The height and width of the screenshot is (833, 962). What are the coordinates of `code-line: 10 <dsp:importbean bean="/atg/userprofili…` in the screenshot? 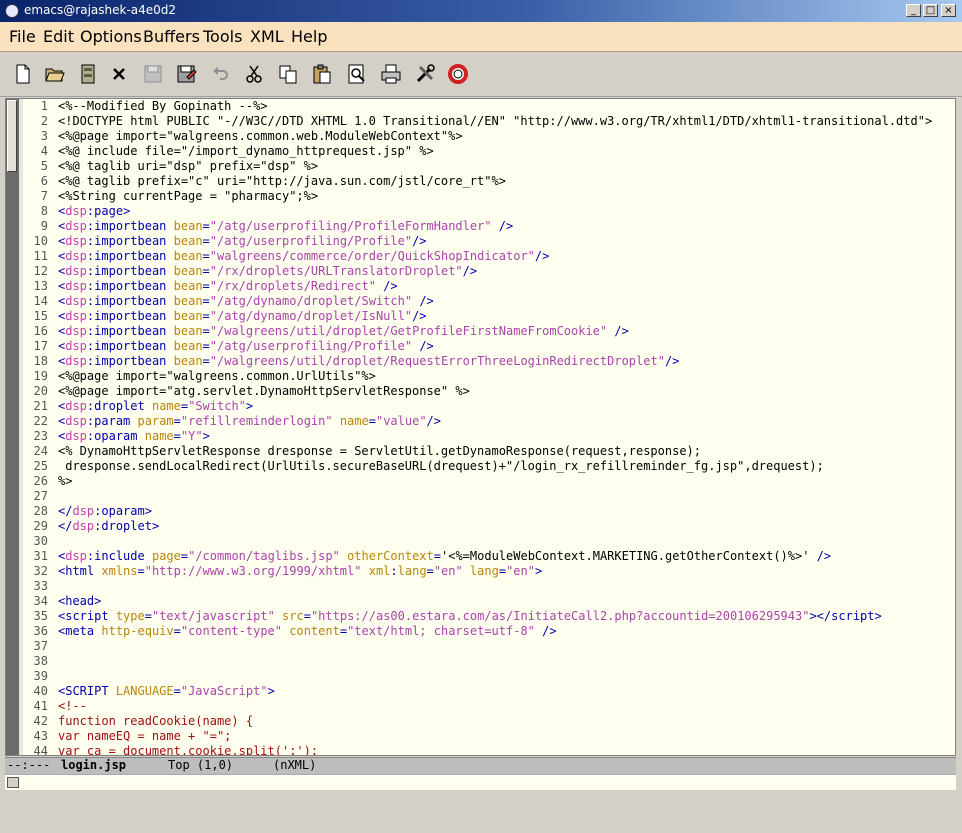 It's located at (489, 241).